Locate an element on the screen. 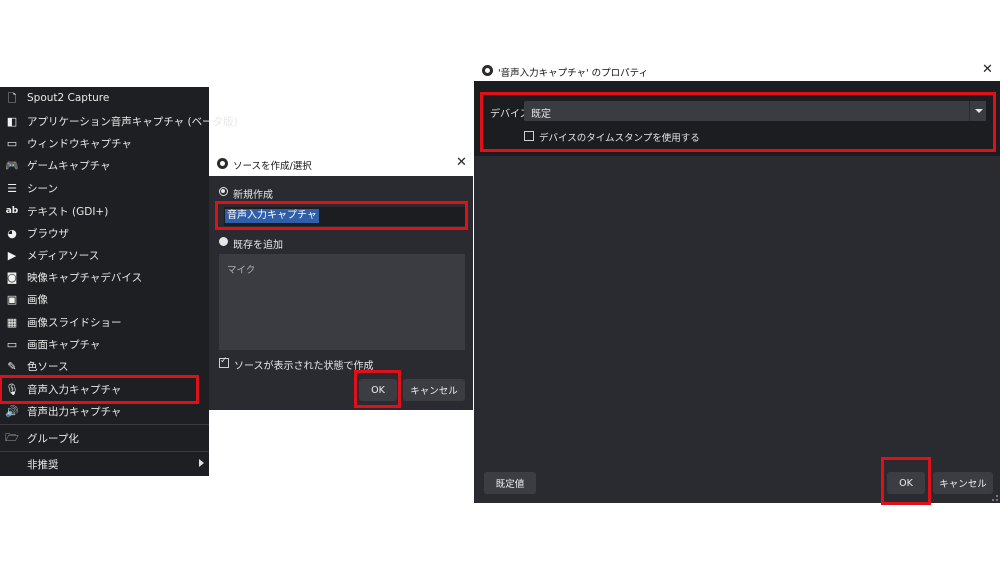  menu-item-group: 🗁 グループ化 is located at coordinates (104, 438).